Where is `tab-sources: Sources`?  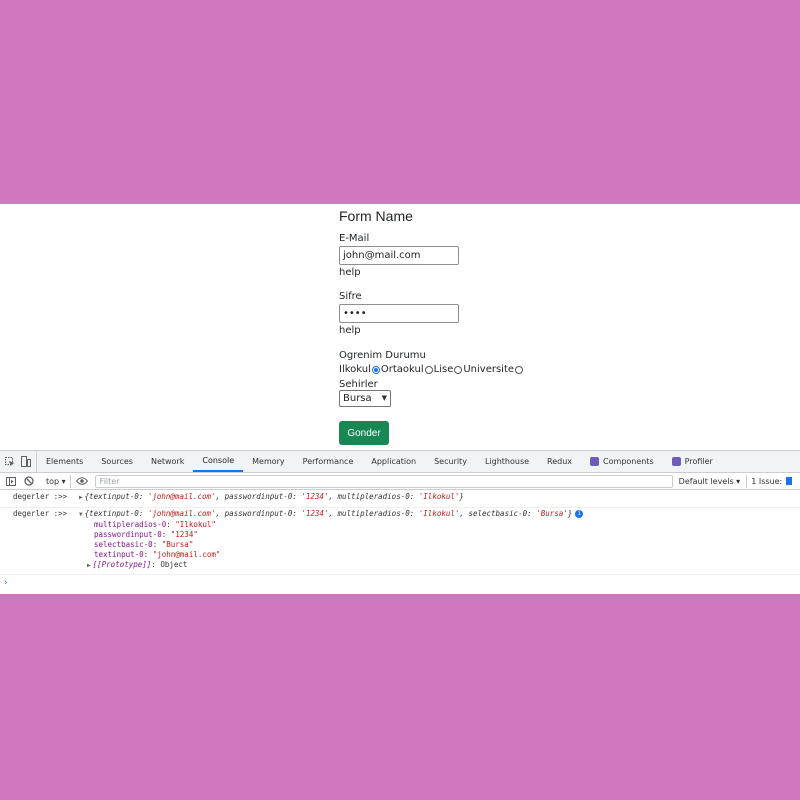 tab-sources: Sources is located at coordinates (117, 461).